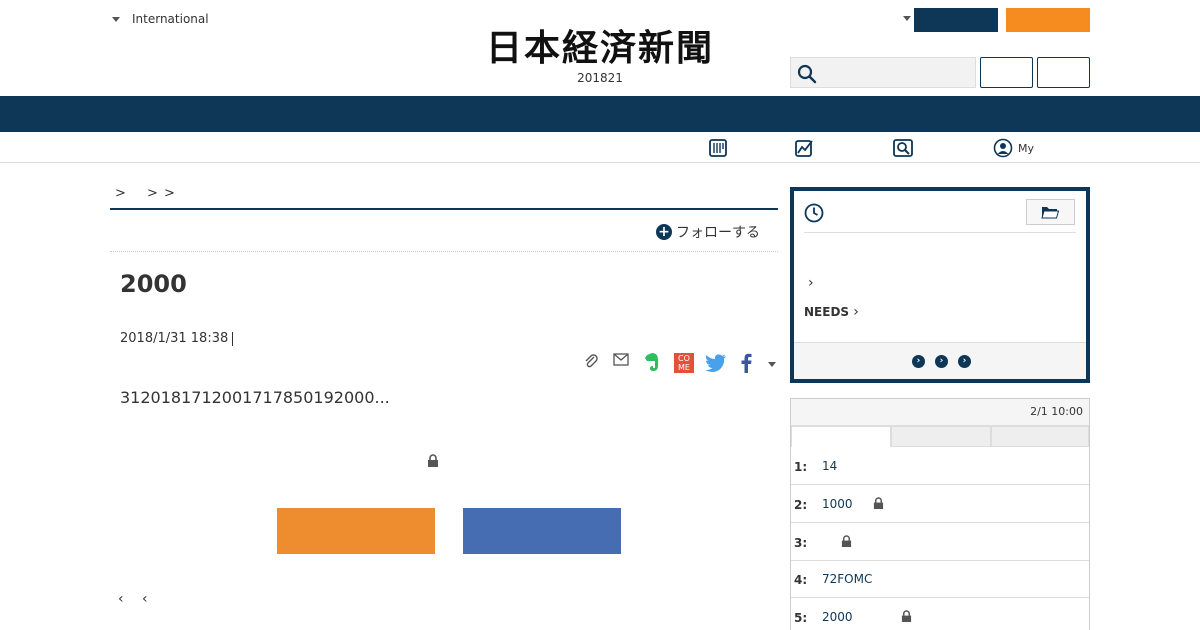 The width and height of the screenshot is (1200, 630). What do you see at coordinates (830, 466) in the screenshot?
I see `rank-title: 14` at bounding box center [830, 466].